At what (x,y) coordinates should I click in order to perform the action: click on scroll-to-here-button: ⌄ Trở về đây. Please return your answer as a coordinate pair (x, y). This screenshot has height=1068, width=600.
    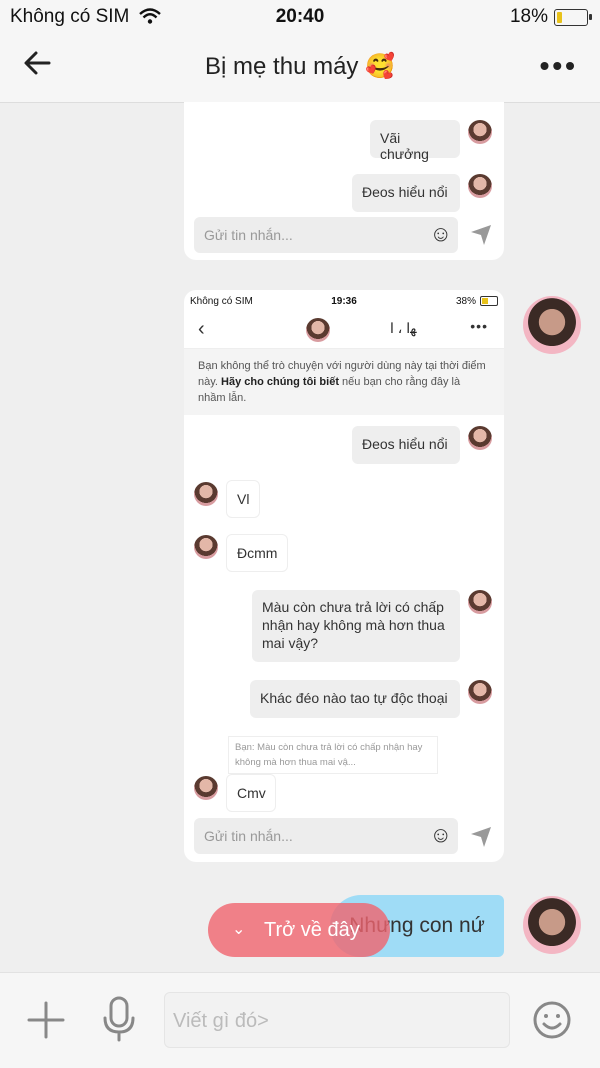
    Looking at the image, I should click on (299, 930).